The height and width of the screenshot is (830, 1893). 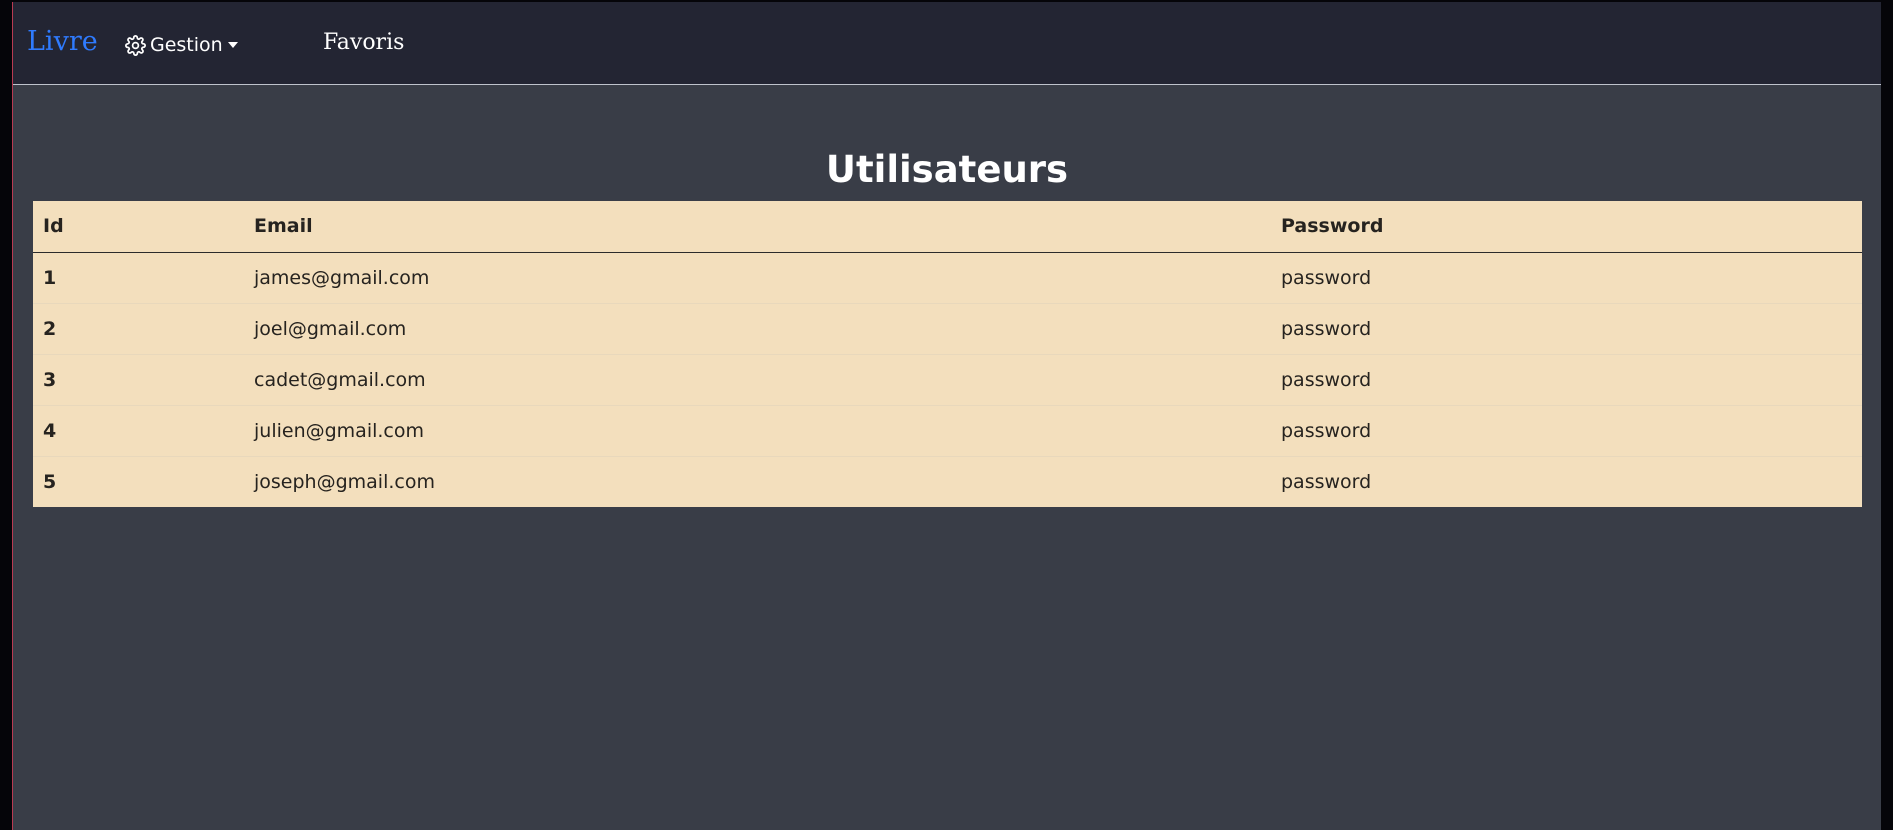 I want to click on table-row: 2 joel@gmail.com password, so click(x=947, y=328).